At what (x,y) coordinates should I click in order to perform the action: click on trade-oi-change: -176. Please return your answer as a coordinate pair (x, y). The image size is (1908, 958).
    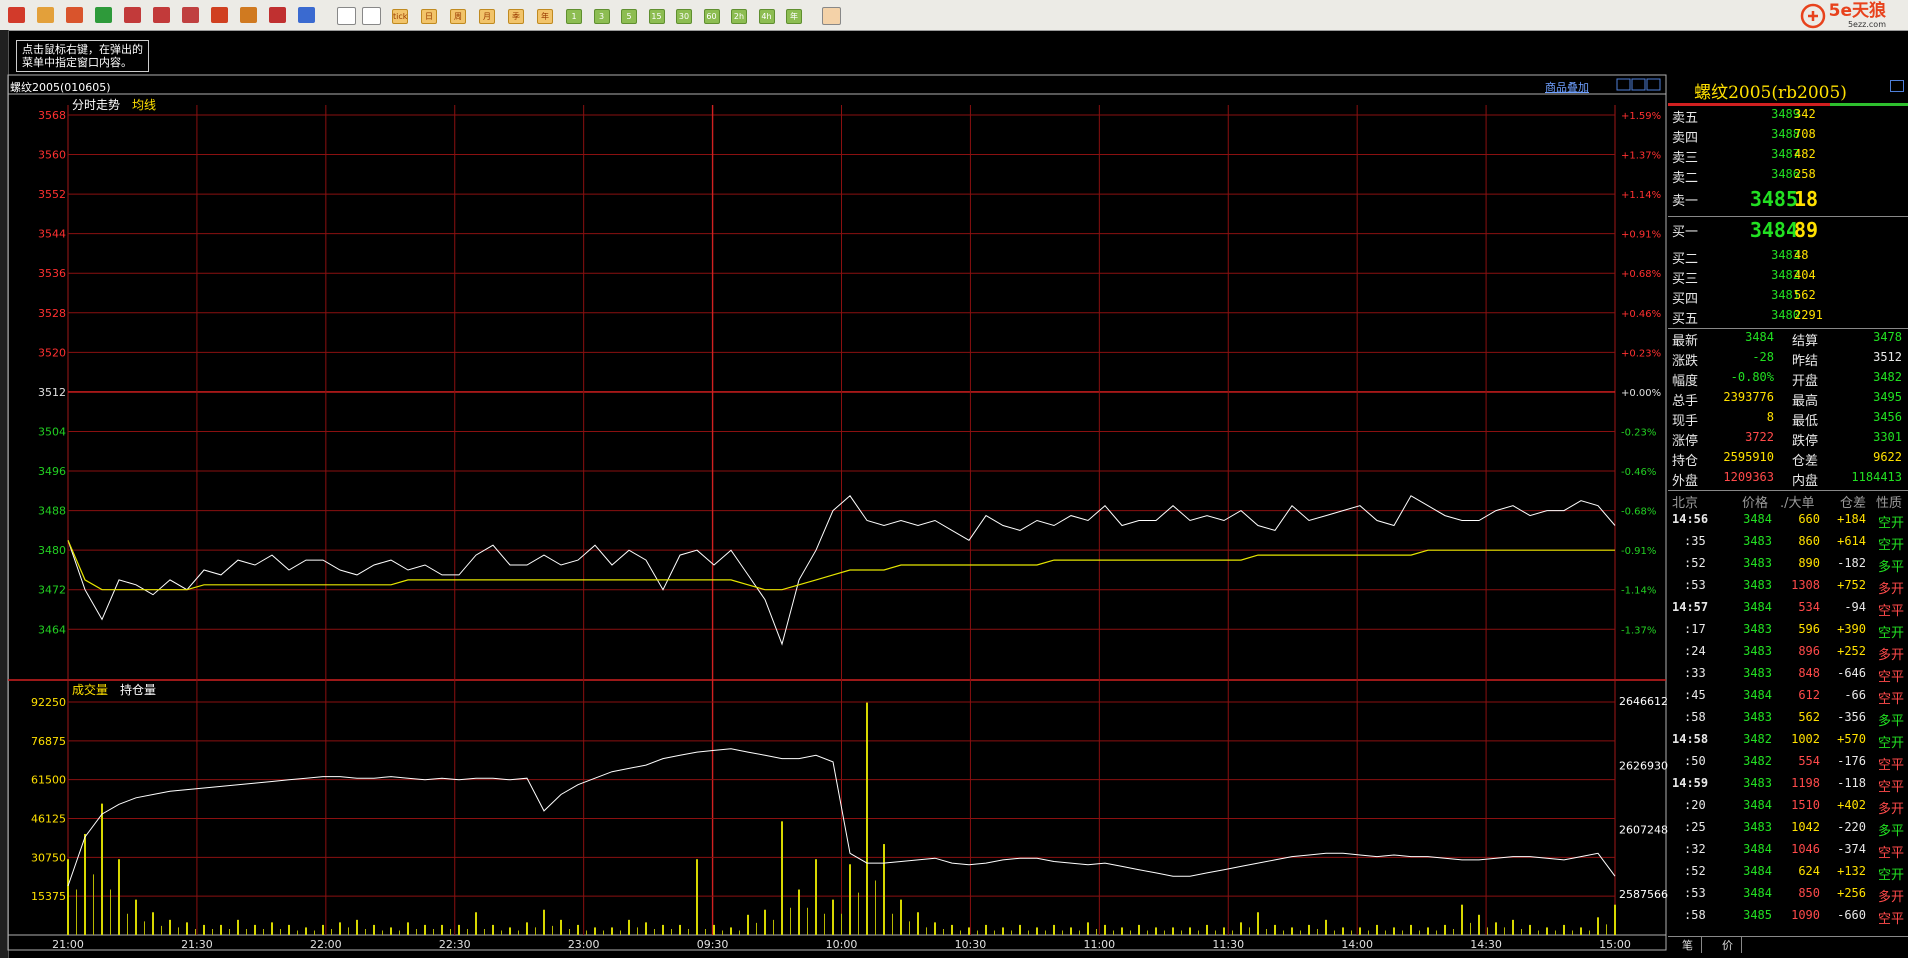
    Looking at the image, I should click on (1851, 761).